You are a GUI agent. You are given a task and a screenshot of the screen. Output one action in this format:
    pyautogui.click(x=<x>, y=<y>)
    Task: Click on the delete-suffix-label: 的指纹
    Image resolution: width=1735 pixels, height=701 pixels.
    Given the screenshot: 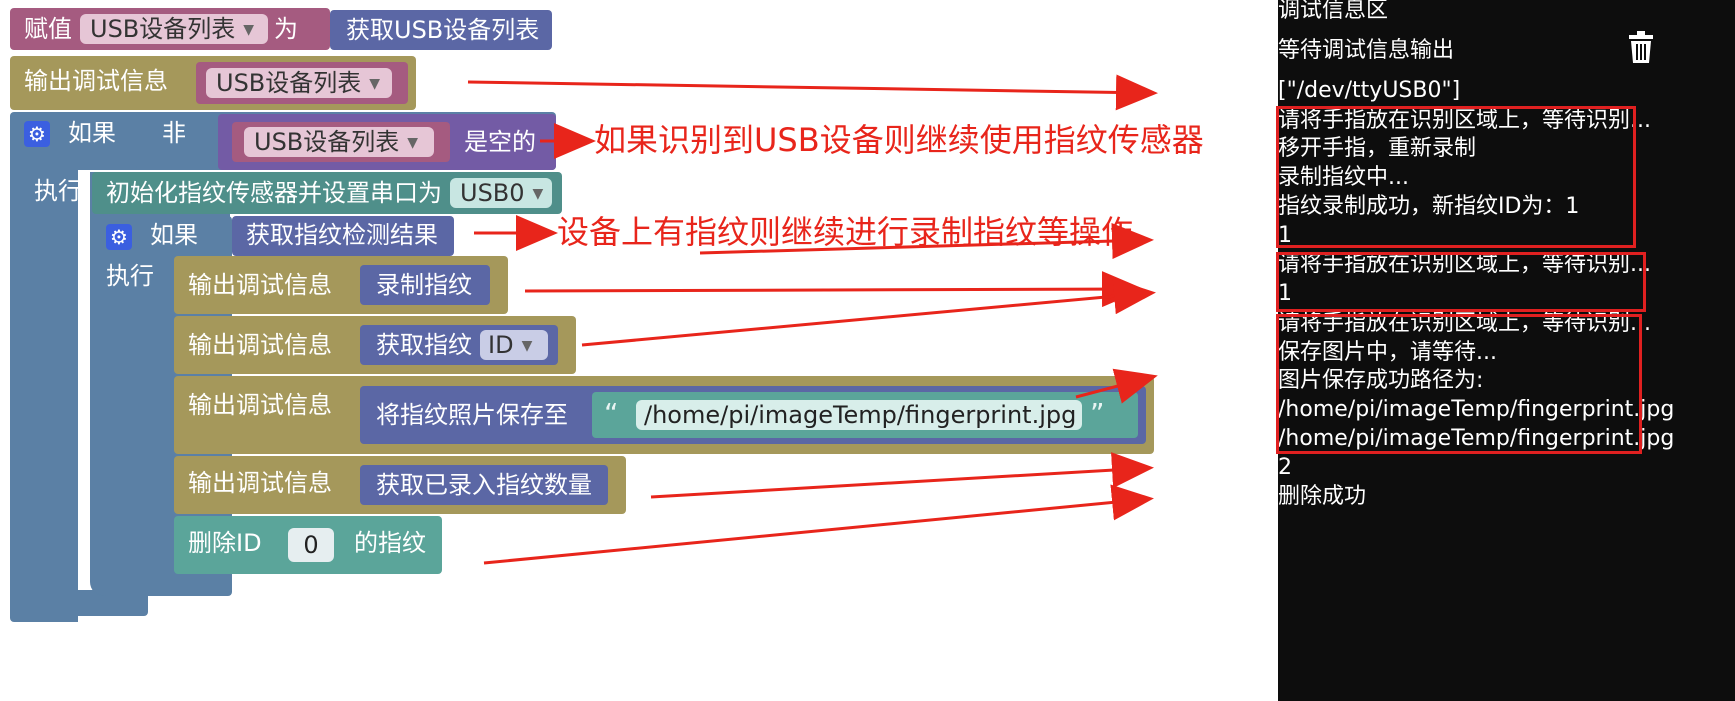 What is the action you would take?
    pyautogui.click(x=390, y=543)
    